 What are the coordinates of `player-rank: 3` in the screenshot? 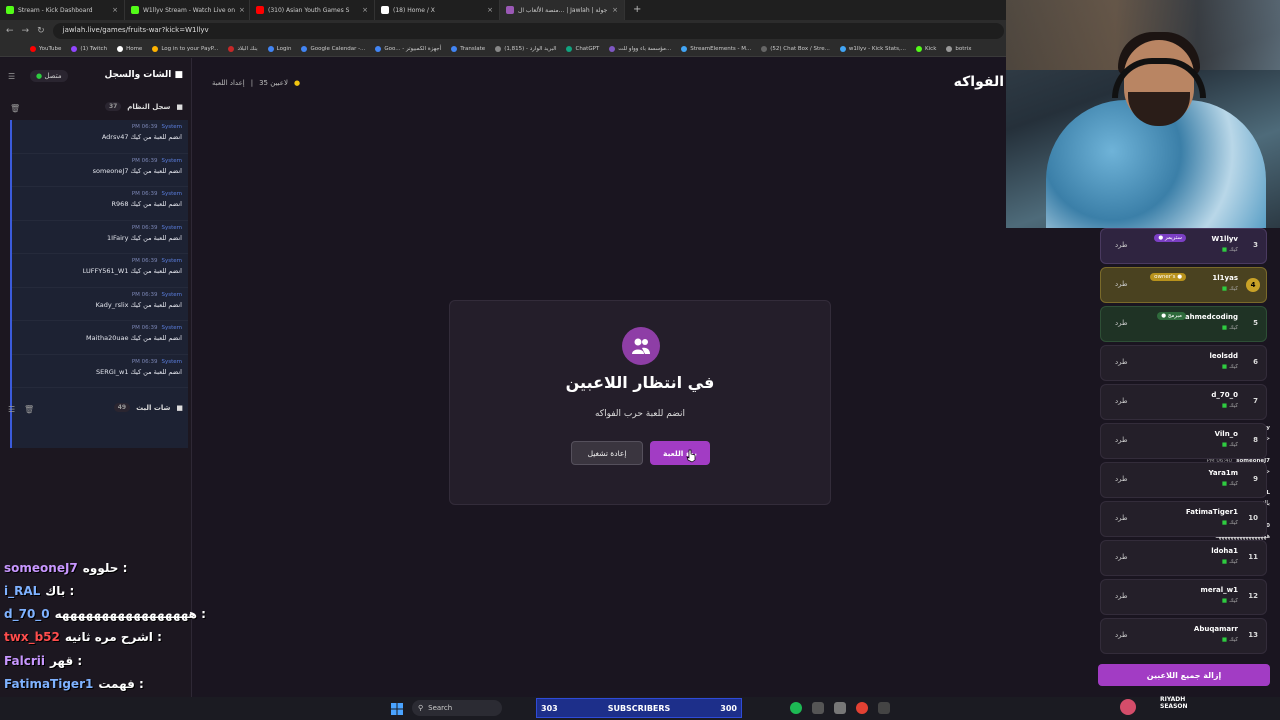 It's located at (1255, 245).